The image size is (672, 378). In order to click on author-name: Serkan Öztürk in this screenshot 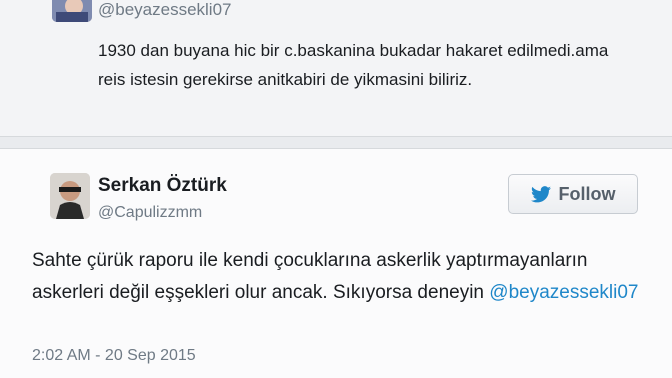, I will do `click(162, 186)`.